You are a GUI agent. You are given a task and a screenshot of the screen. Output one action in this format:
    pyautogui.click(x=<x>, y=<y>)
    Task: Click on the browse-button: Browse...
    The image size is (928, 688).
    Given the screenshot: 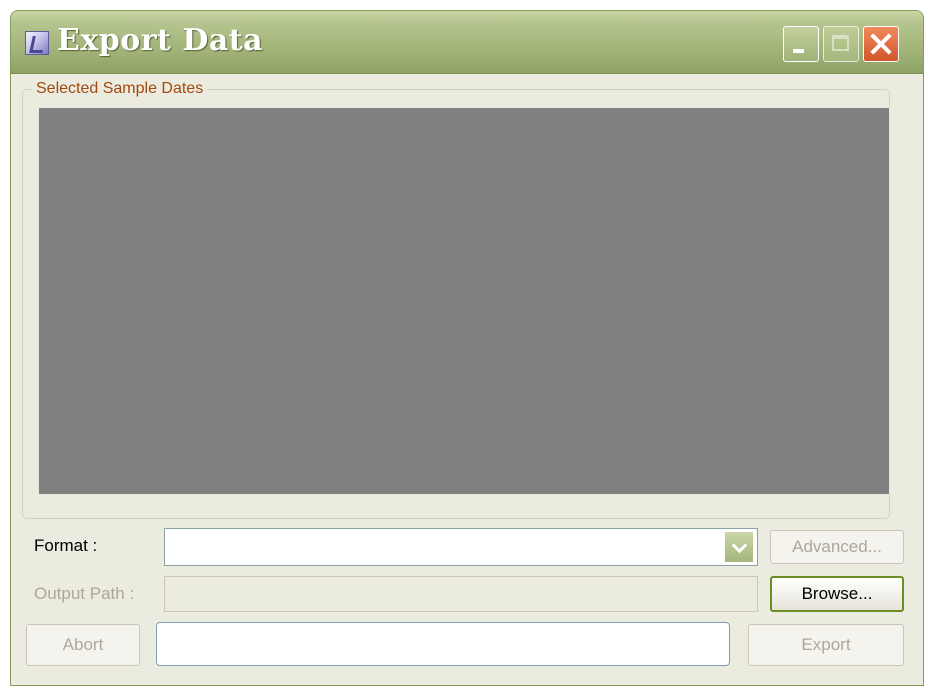 What is the action you would take?
    pyautogui.click(x=837, y=594)
    